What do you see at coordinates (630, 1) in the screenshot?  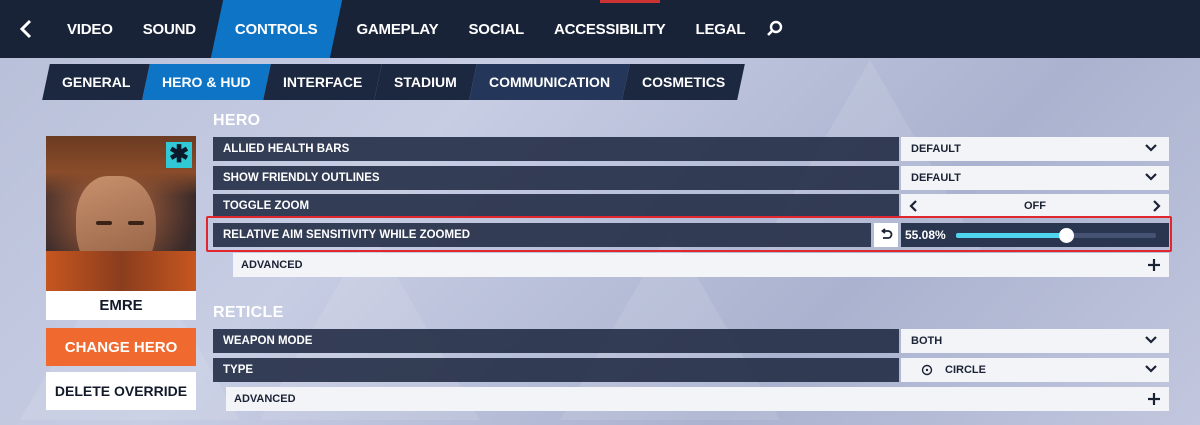 I see `top-accent-bar` at bounding box center [630, 1].